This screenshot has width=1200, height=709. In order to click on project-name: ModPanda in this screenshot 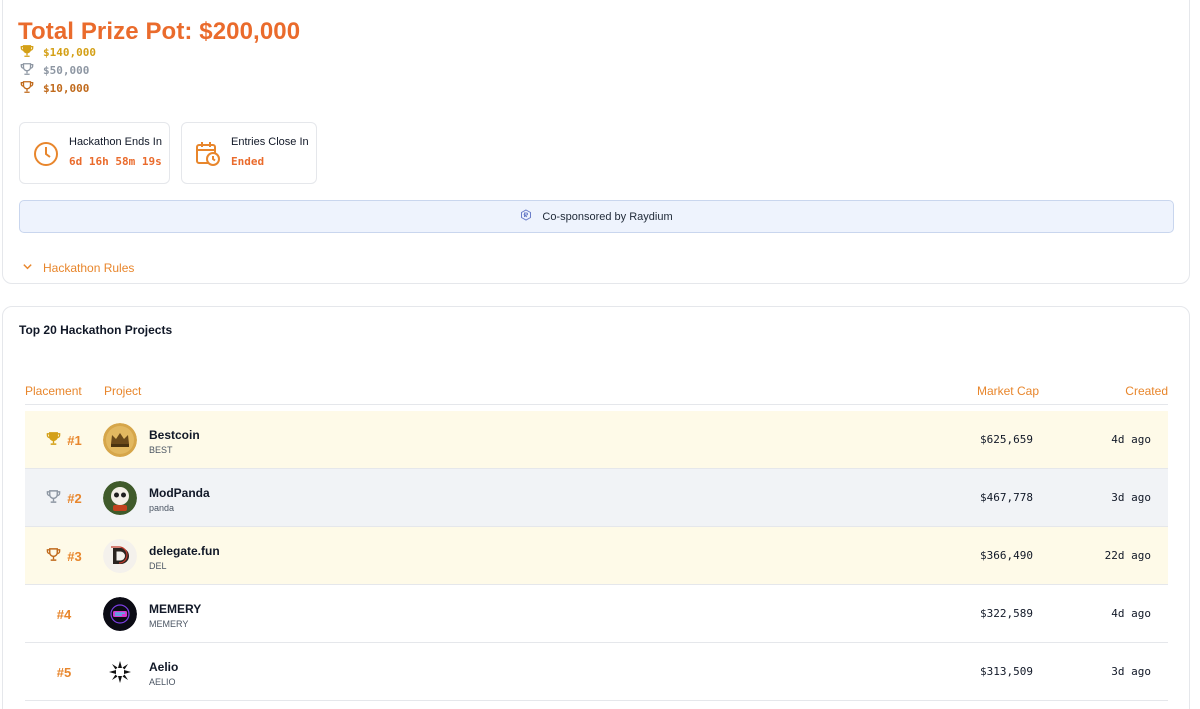, I will do `click(179, 493)`.